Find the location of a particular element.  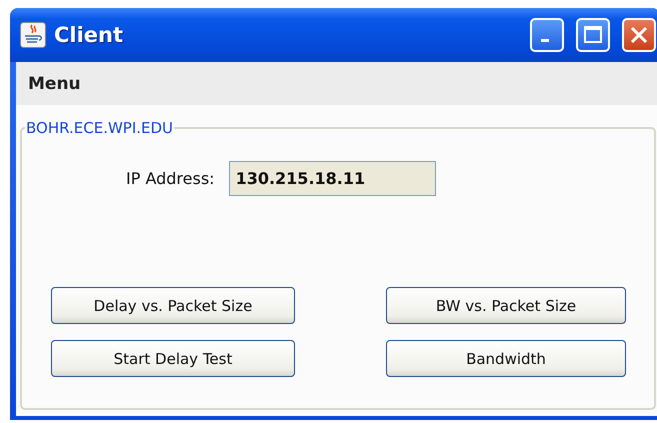

minimize-button is located at coordinates (547, 35).